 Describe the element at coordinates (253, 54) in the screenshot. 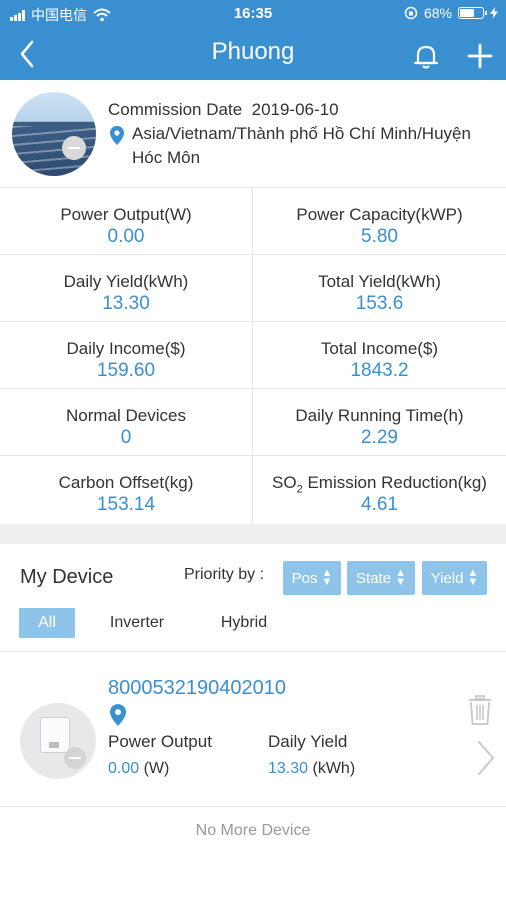

I see `nav-bar: Phuong` at that location.